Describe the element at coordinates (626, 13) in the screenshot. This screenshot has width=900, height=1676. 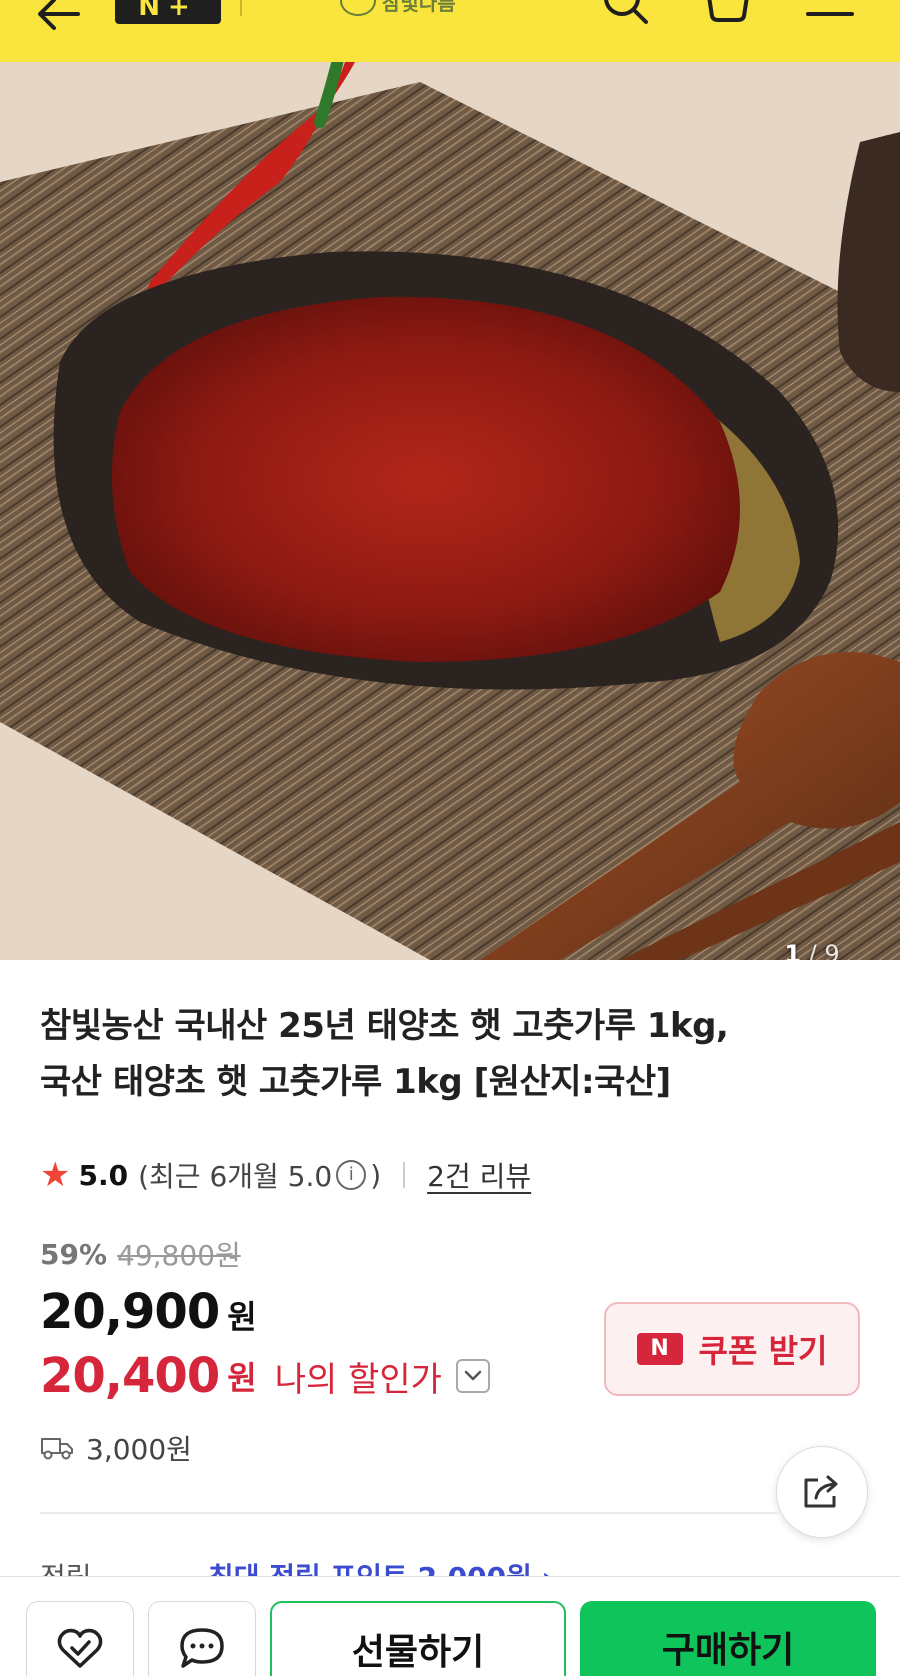
I see `search-icon` at that location.